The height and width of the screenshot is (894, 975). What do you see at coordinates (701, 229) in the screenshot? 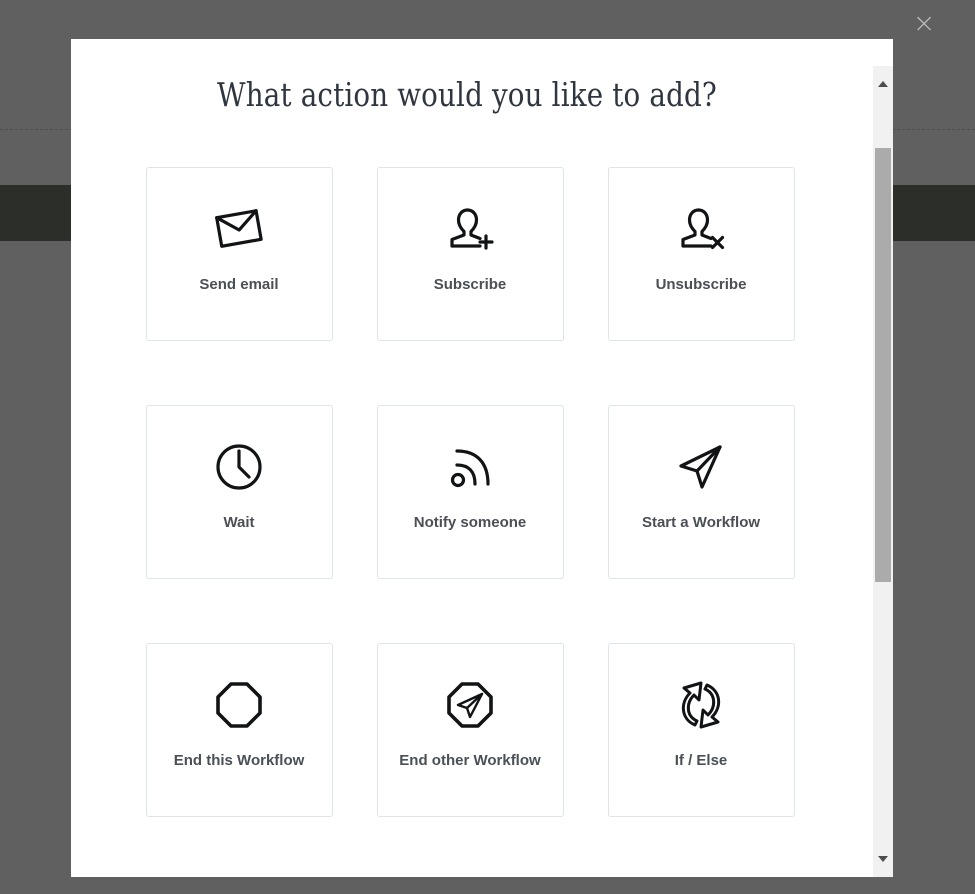
I see `user-remove-icon` at bounding box center [701, 229].